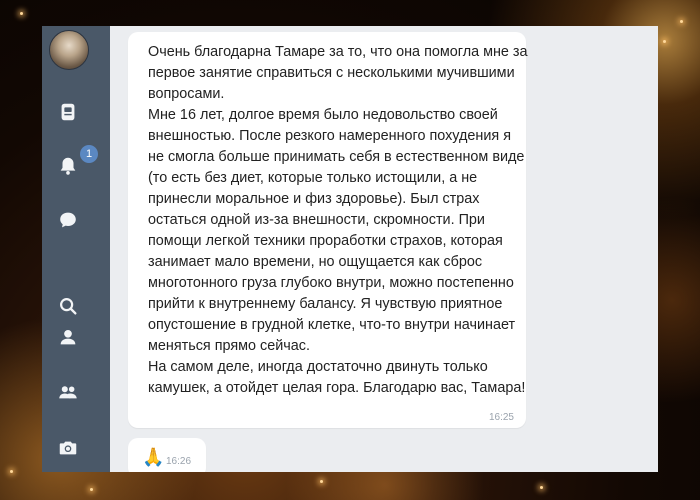  I want to click on bell-icon, so click(68, 166).